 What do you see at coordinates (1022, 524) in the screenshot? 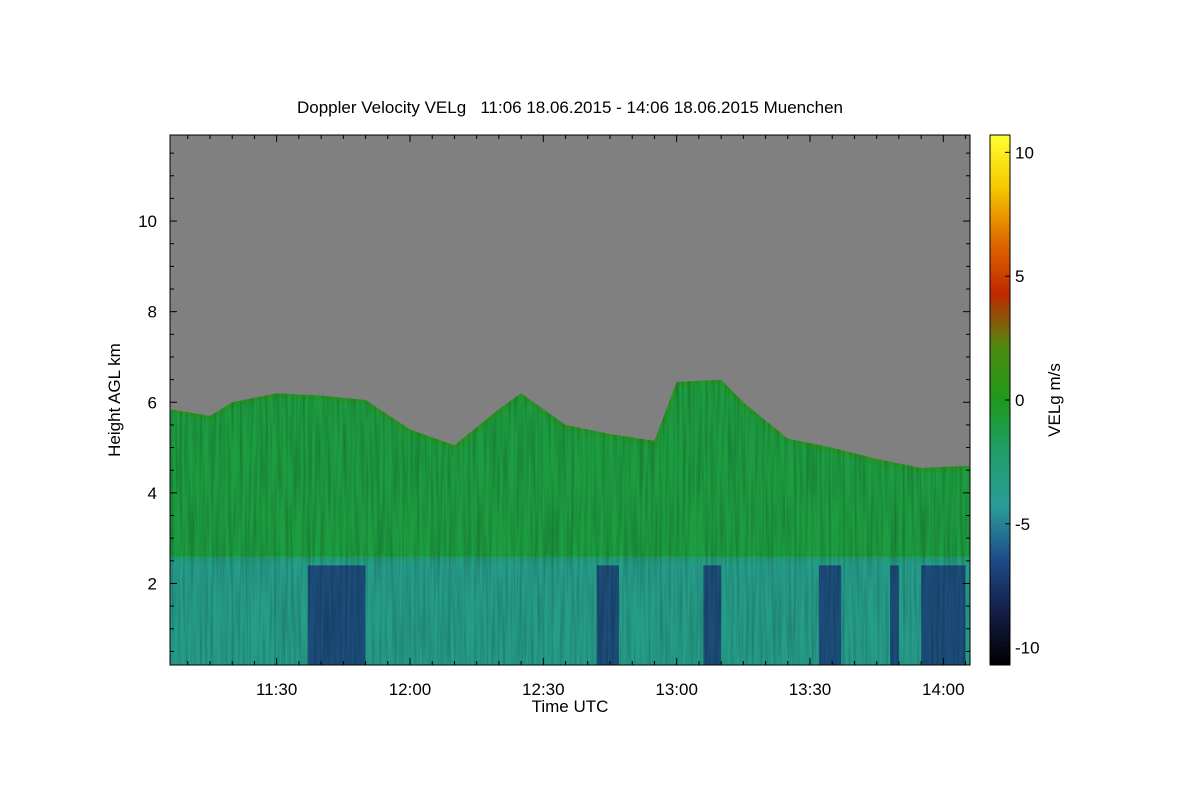
I see `colorbar-tick-label: -5` at bounding box center [1022, 524].